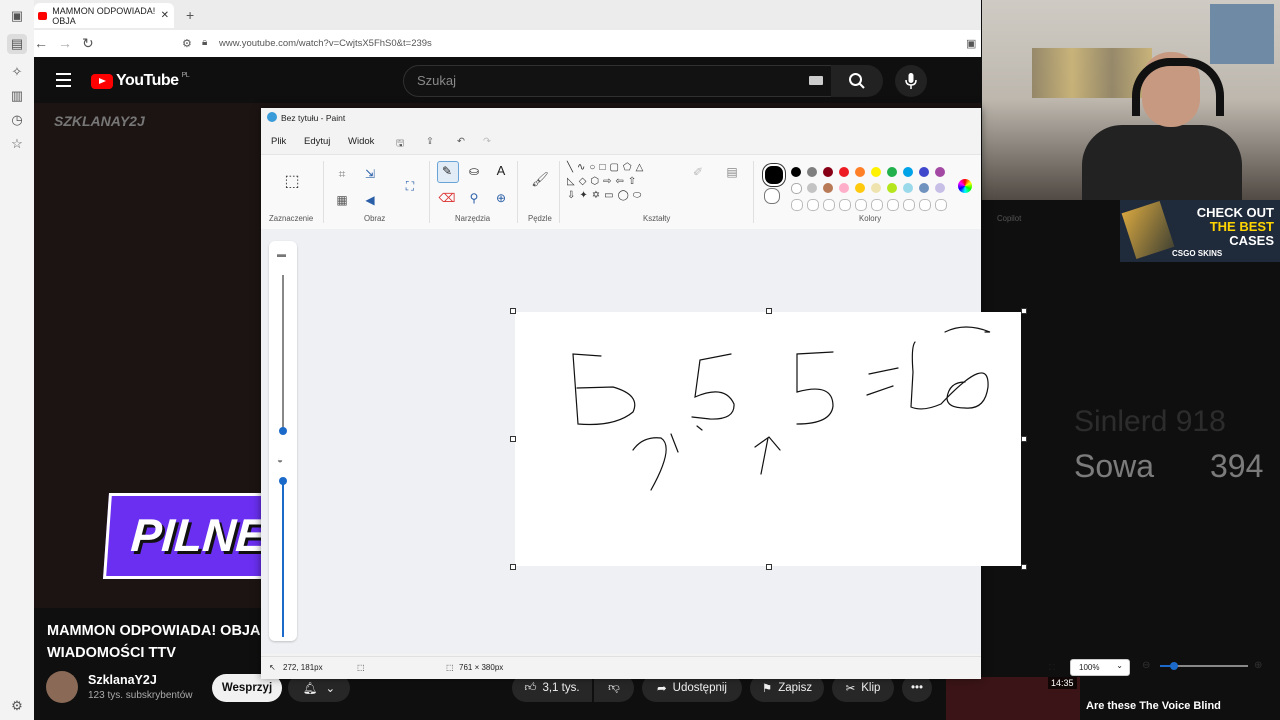 This screenshot has width=1280, height=720. Describe the element at coordinates (430, 141) in the screenshot. I see `share-icon: ⇪` at that location.